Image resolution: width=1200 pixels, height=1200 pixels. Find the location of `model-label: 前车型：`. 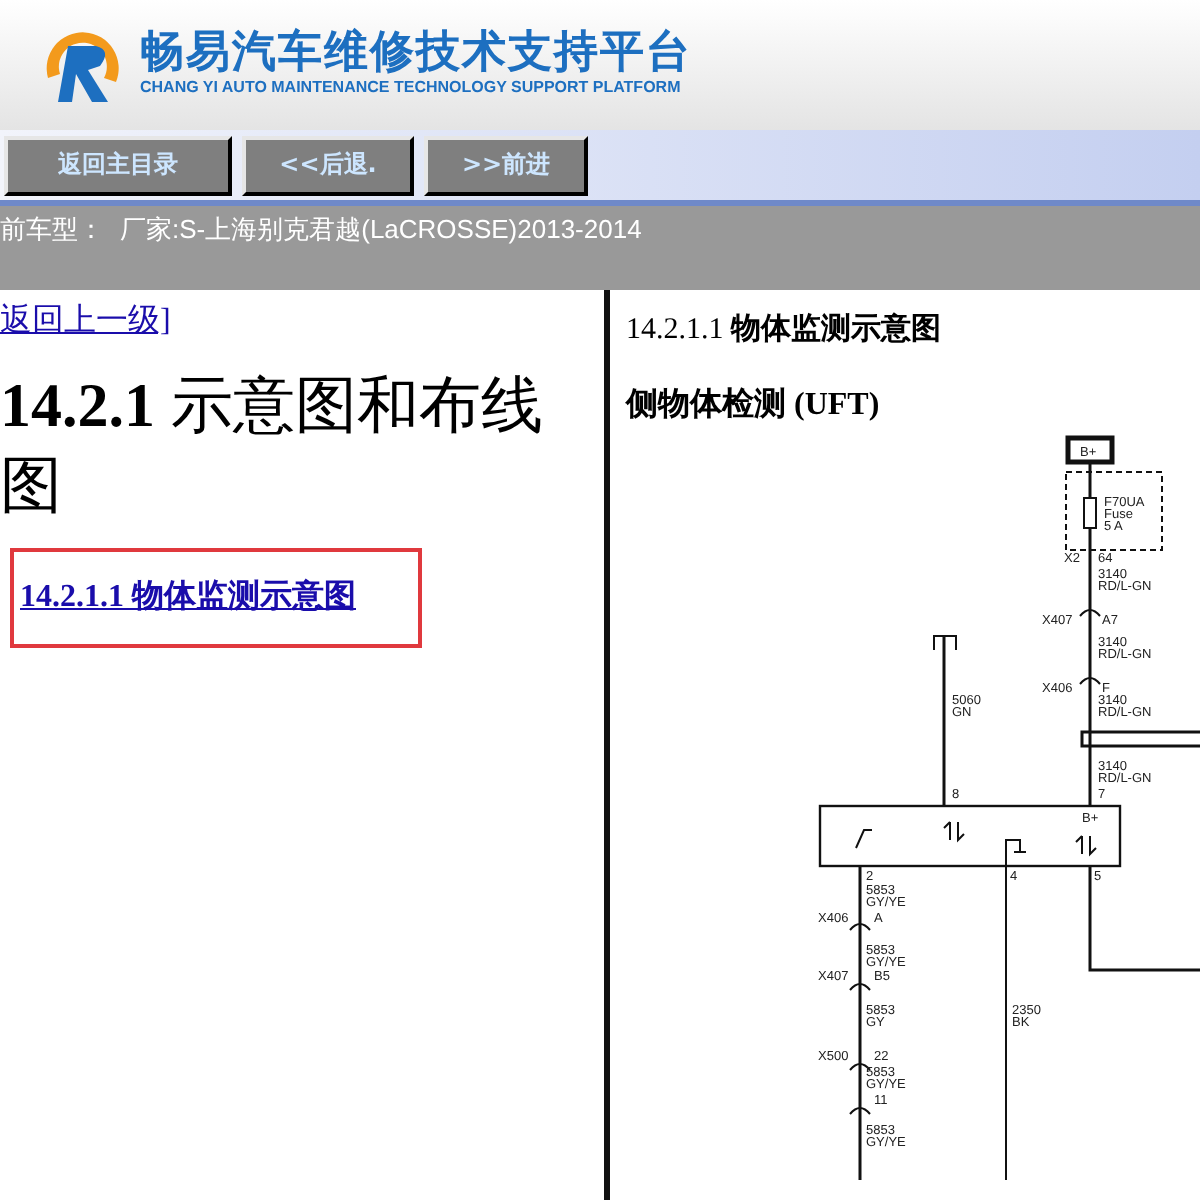

model-label: 前车型： is located at coordinates (52, 230).